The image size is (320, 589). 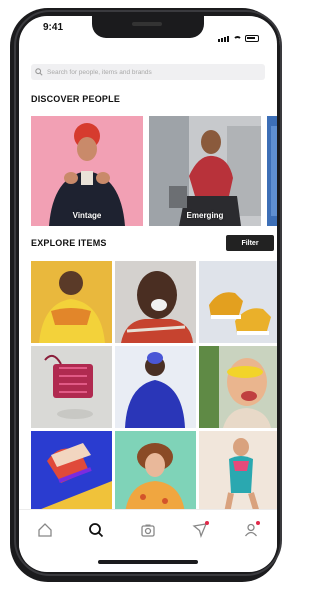 I want to click on person-card-partial, so click(x=272, y=171).